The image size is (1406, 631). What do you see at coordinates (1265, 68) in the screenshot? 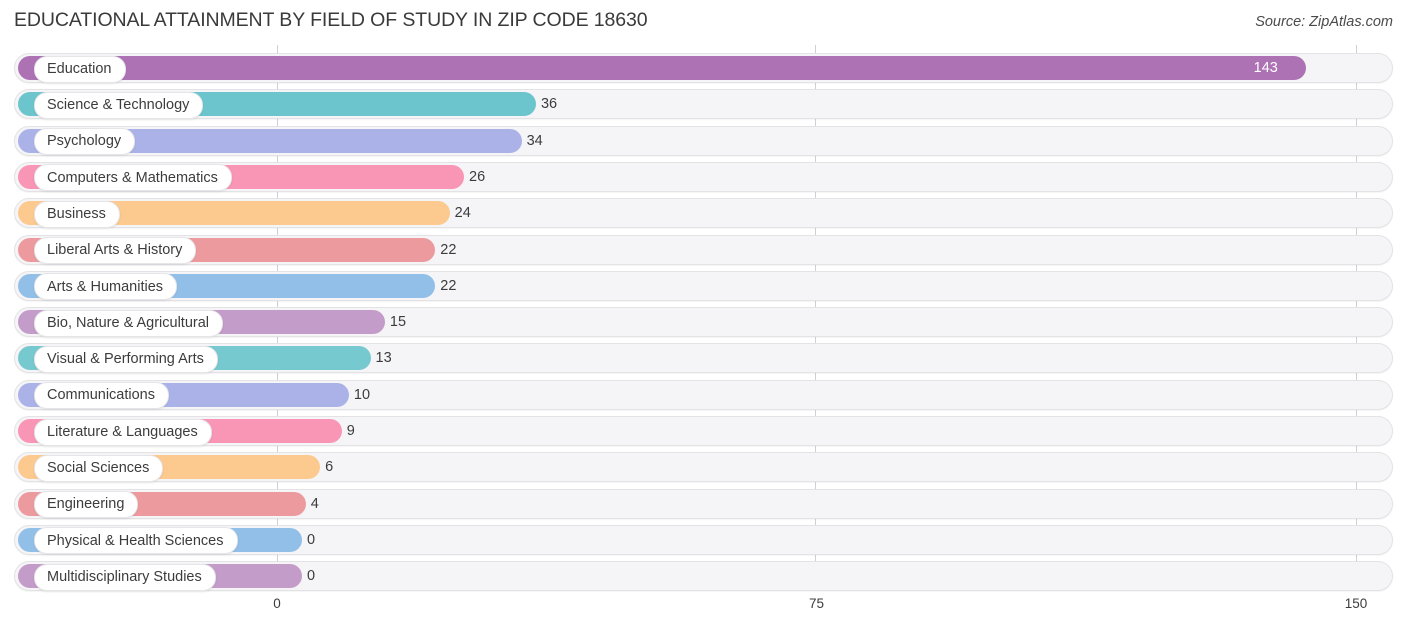
I see `bar-value-label-inside: 143` at bounding box center [1265, 68].